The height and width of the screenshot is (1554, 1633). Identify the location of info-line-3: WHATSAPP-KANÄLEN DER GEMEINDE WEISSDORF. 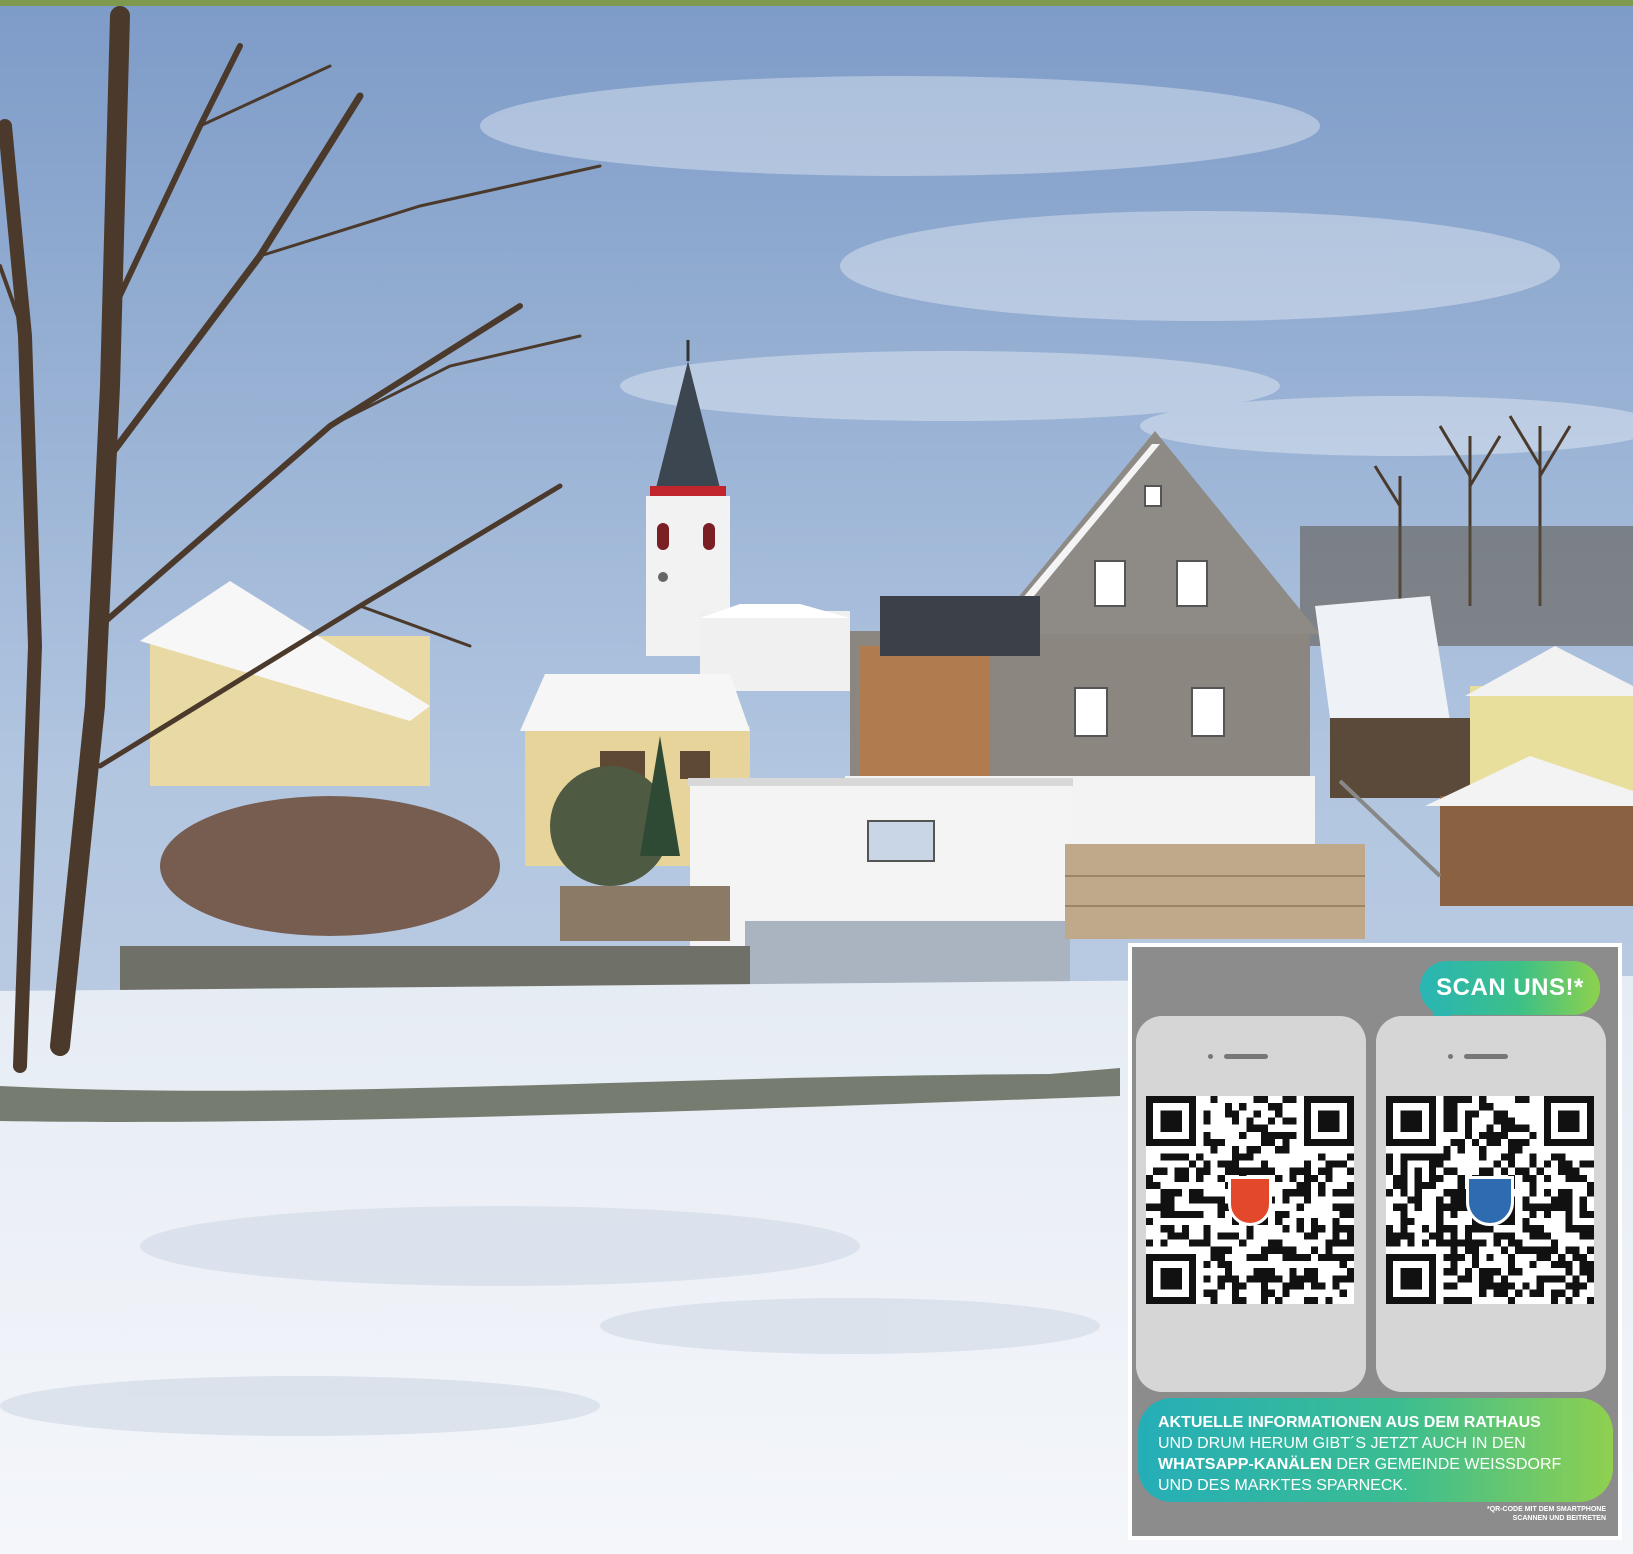
(1378, 1464).